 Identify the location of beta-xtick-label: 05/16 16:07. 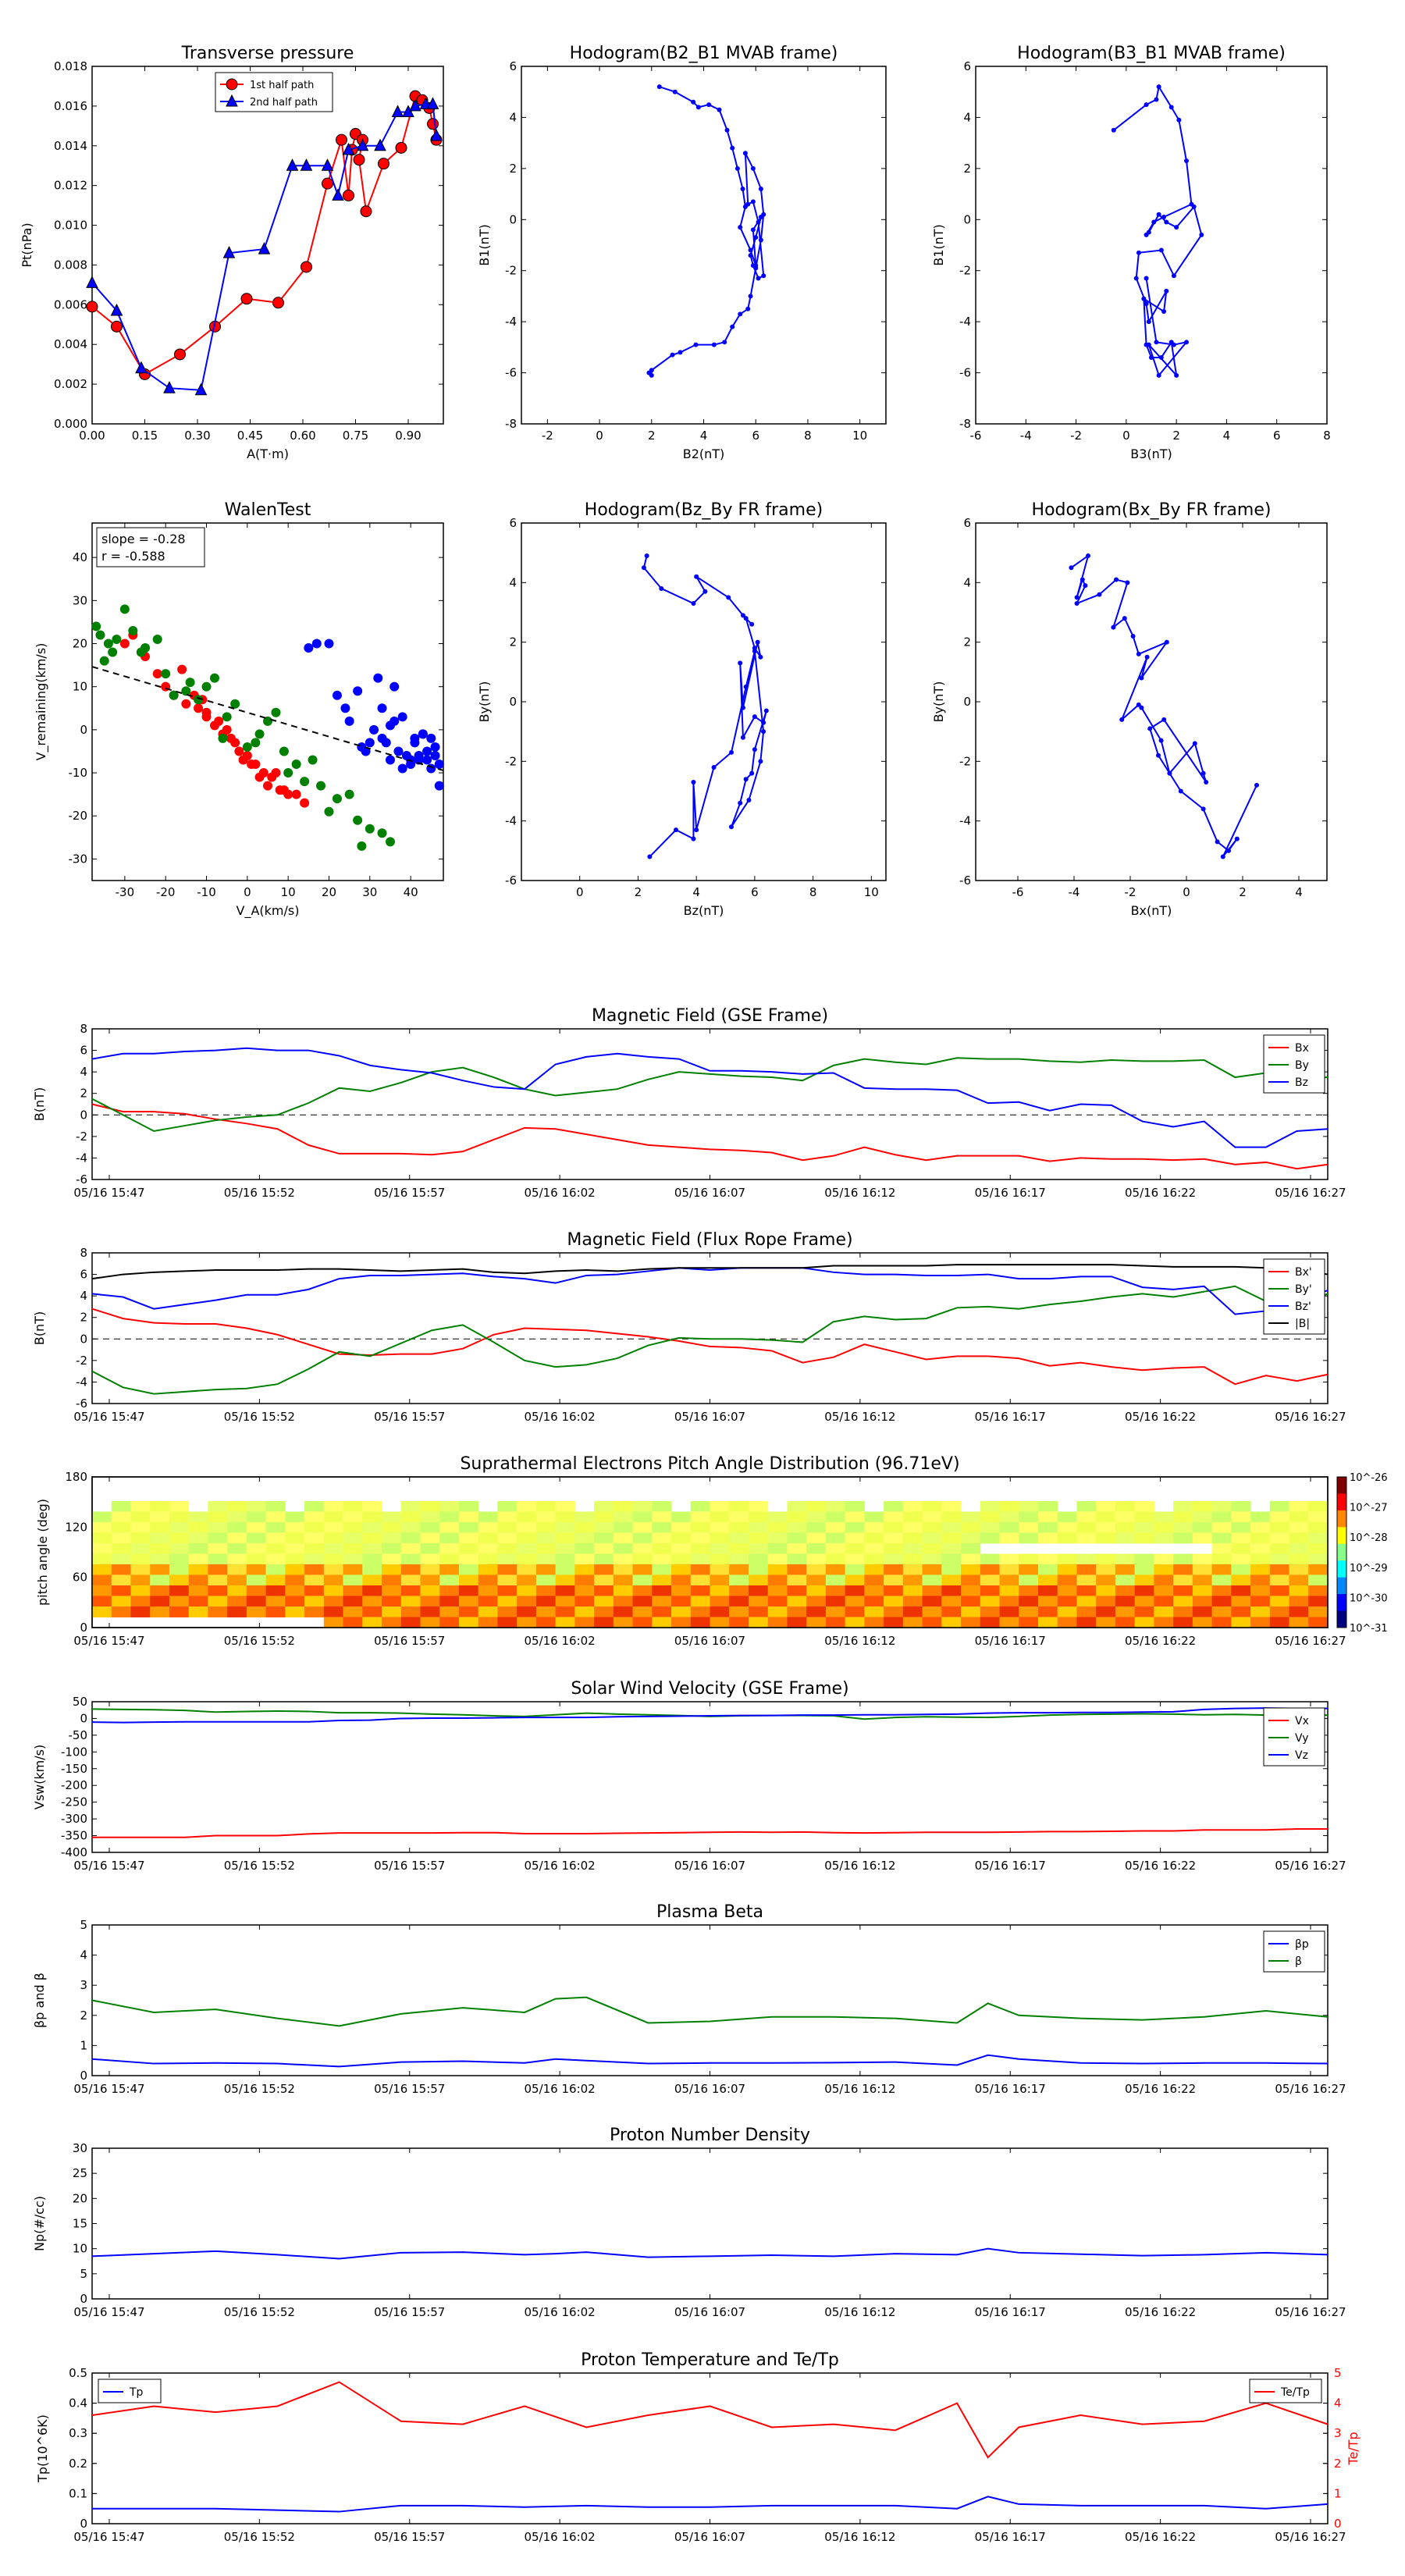
(710, 2089).